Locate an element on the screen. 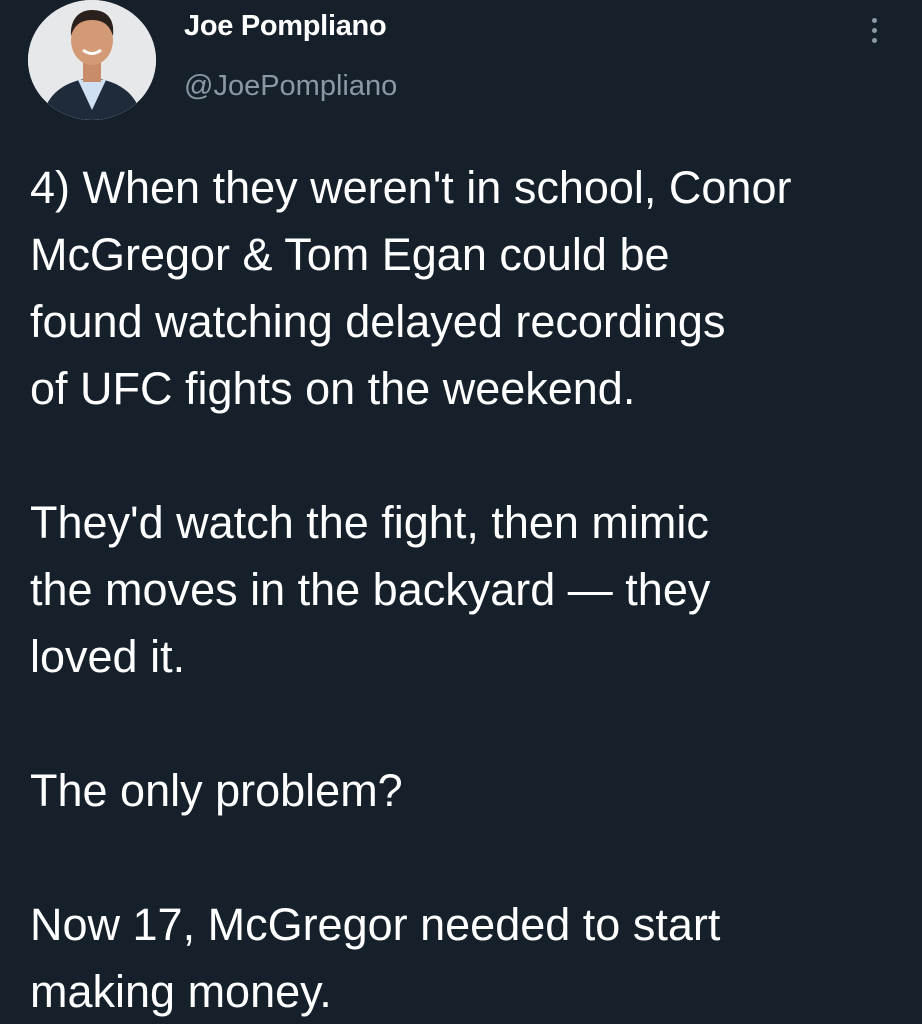 This screenshot has height=1024, width=922. more-options-button is located at coordinates (874, 30).